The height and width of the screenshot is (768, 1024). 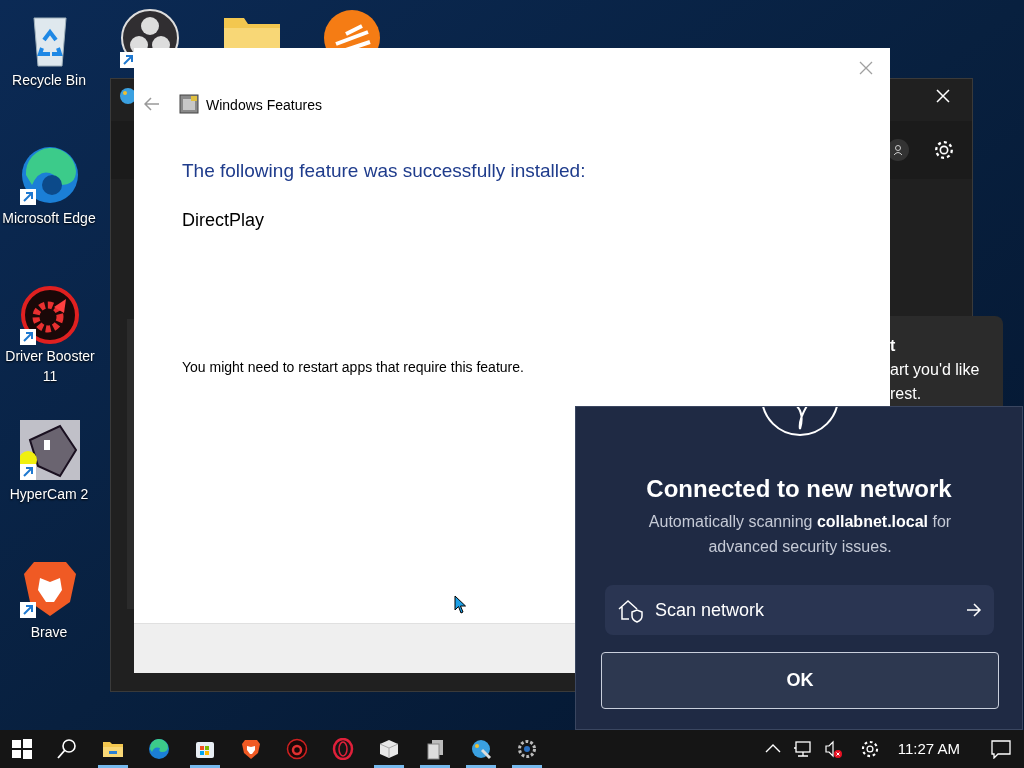 I want to click on lion-shield-icon, so click(x=251, y=749).